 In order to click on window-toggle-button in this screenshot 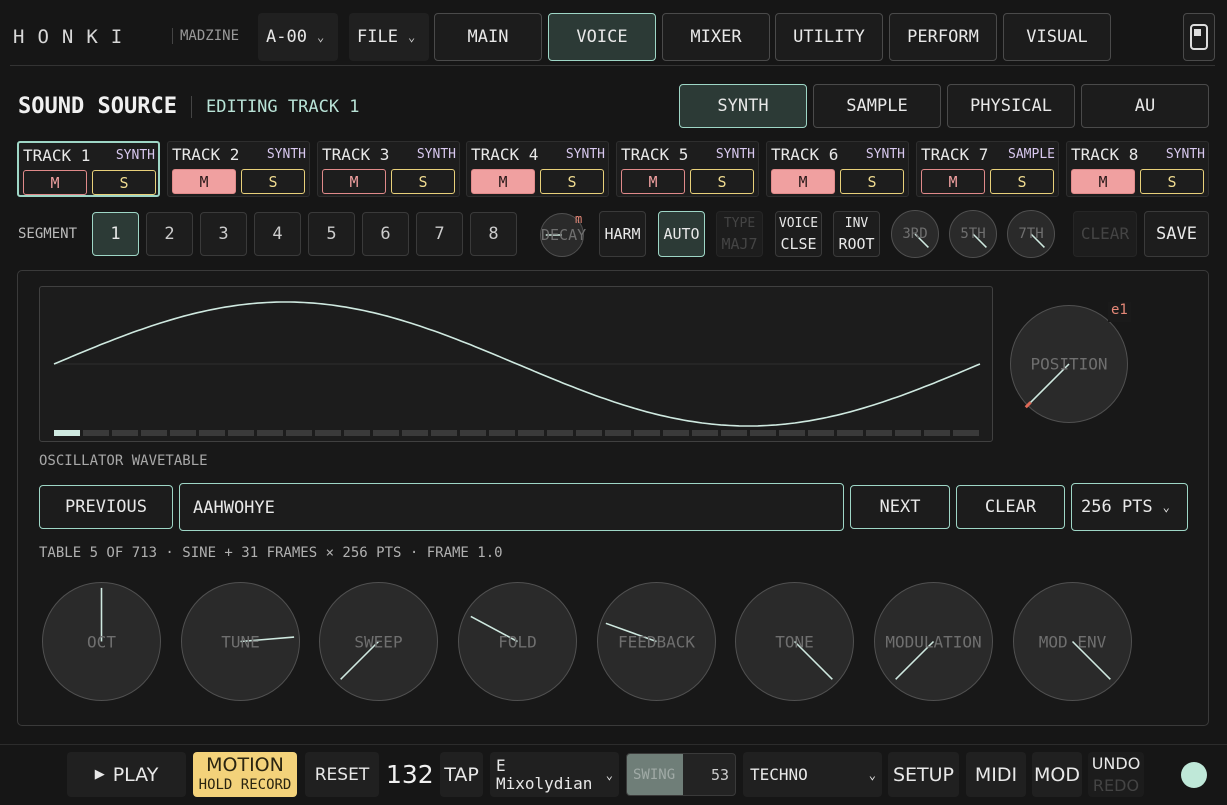, I will do `click(1199, 37)`.